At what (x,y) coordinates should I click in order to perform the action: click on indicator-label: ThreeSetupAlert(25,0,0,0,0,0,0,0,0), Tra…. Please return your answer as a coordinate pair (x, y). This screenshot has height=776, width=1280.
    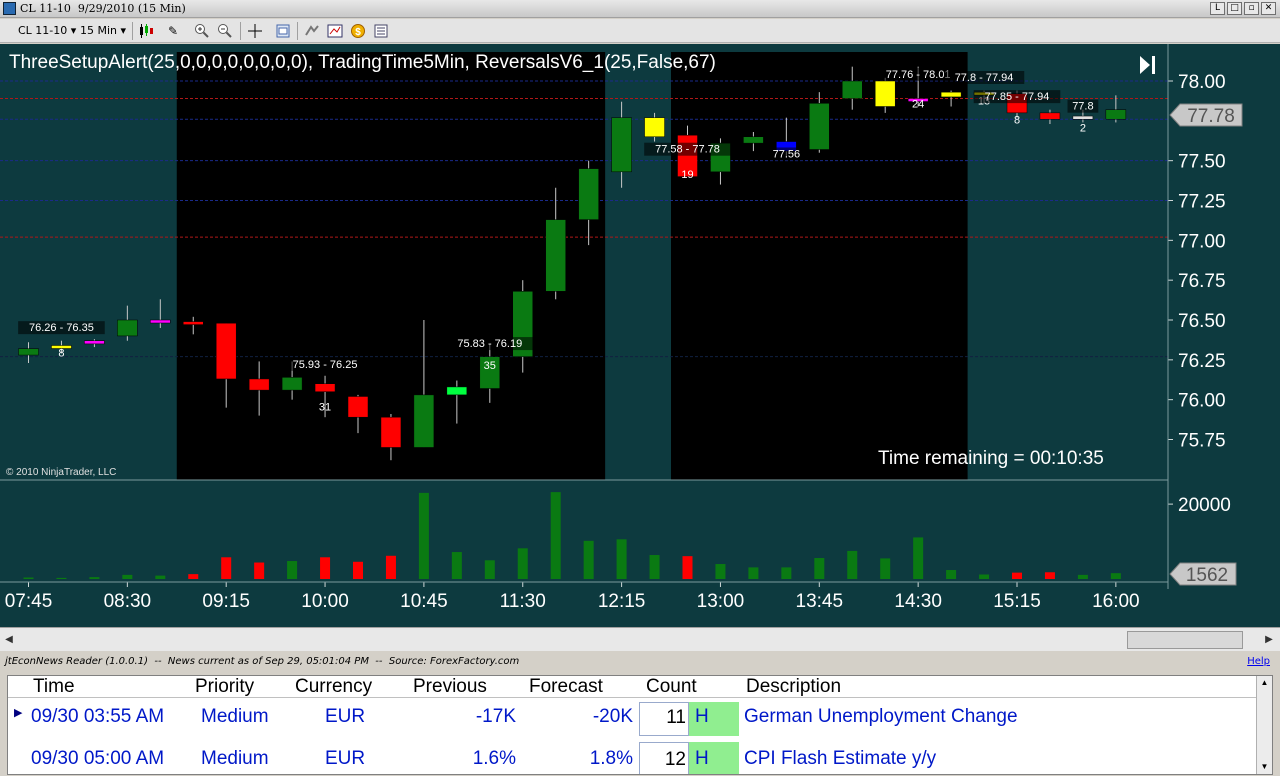
    Looking at the image, I should click on (362, 62).